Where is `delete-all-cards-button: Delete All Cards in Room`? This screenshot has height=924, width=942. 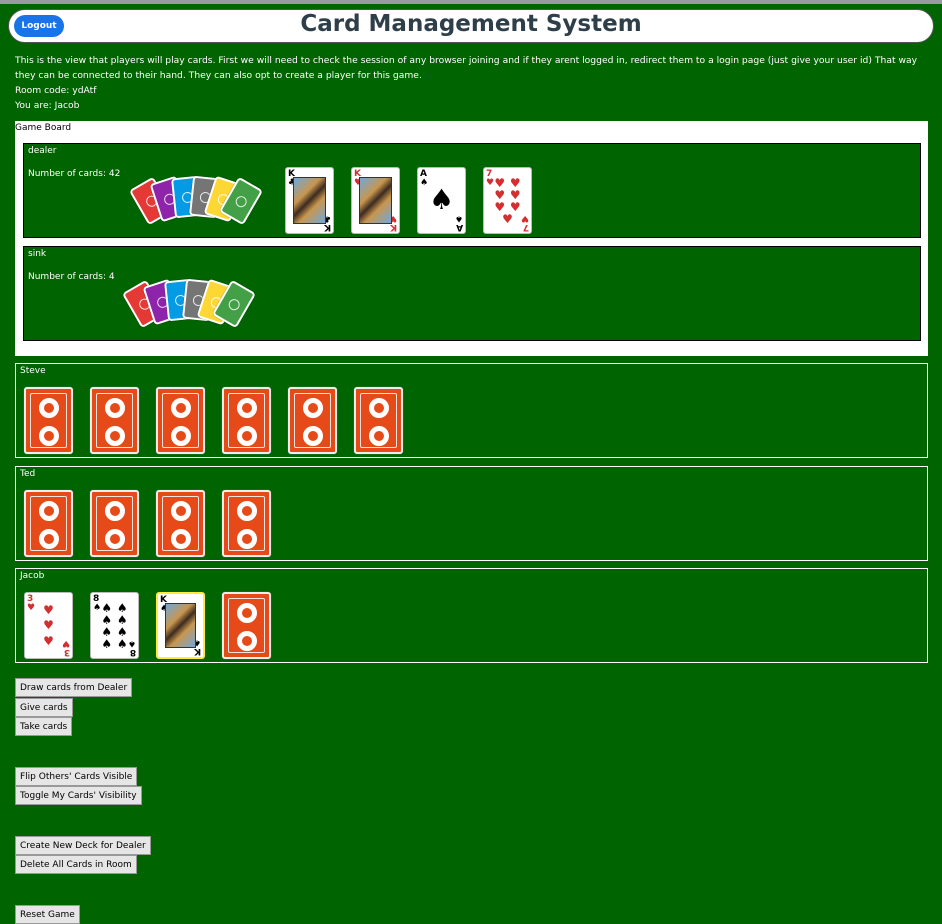
delete-all-cards-button: Delete All Cards in Room is located at coordinates (76, 864).